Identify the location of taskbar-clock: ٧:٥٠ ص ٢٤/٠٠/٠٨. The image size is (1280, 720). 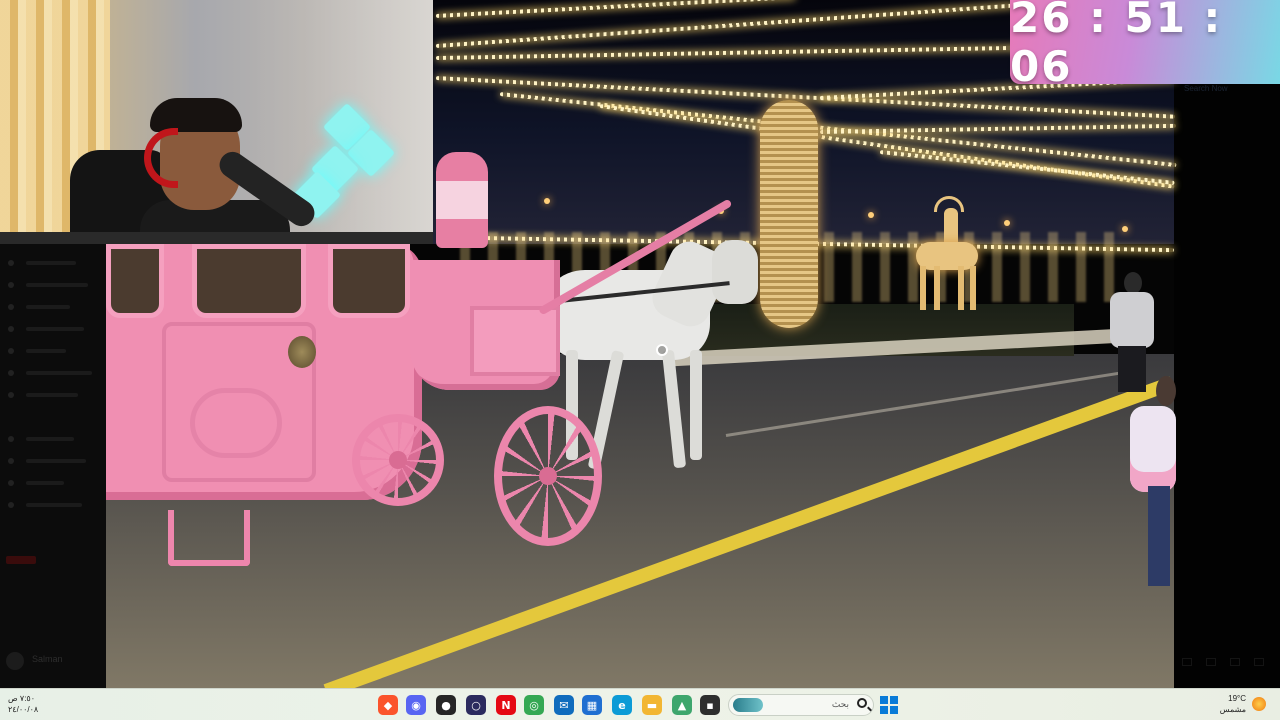
(23, 704).